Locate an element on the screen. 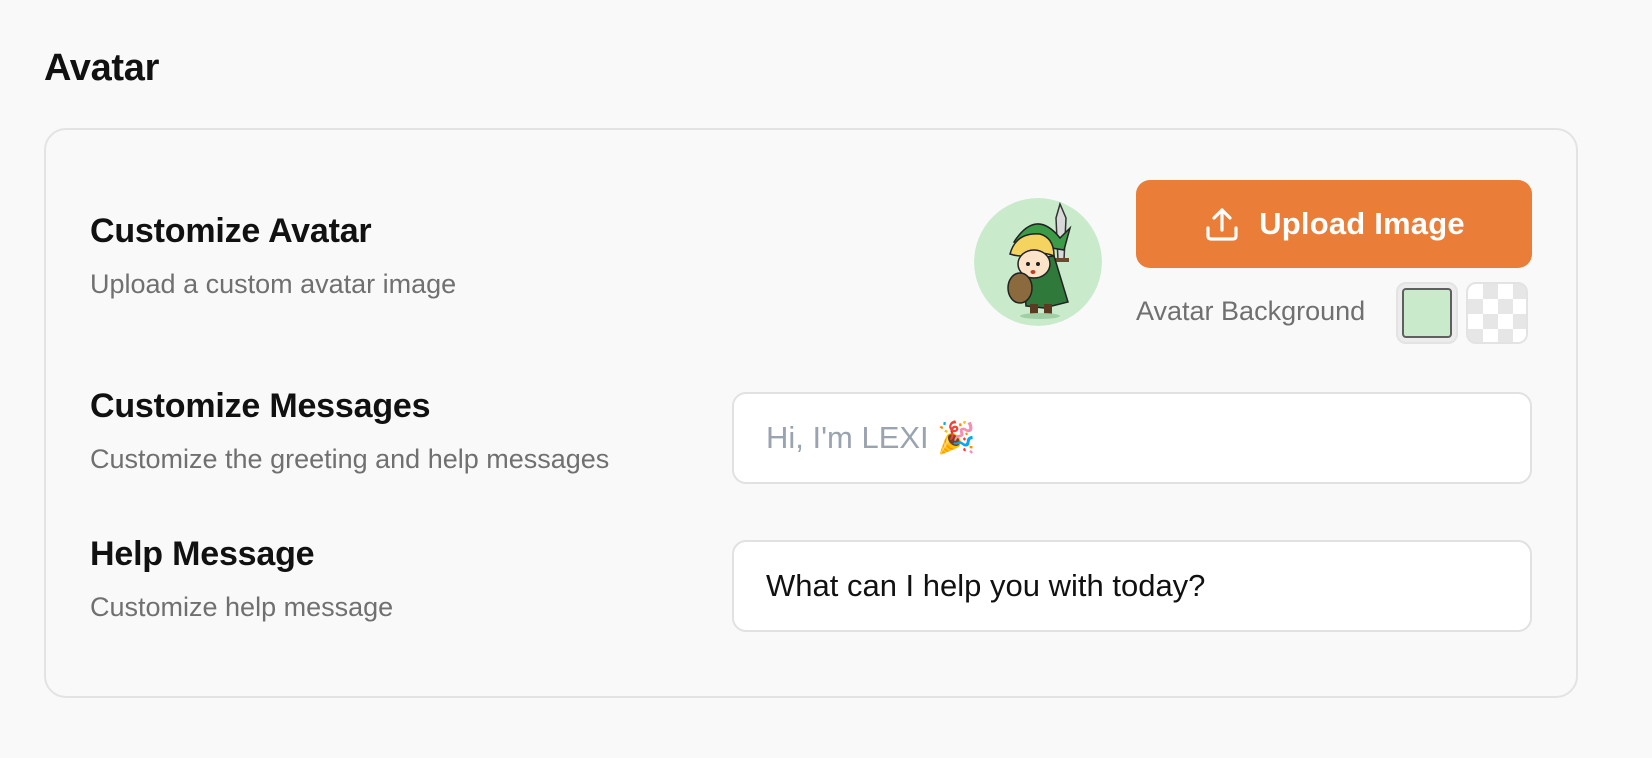  avatar-background-swatch-green is located at coordinates (1427, 313).